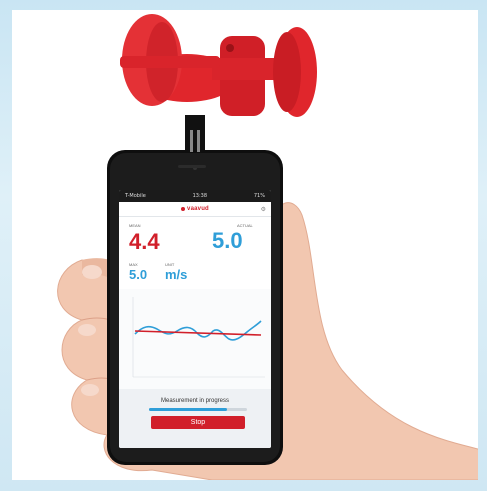 This screenshot has height=491, width=487. What do you see at coordinates (188, 409) in the screenshot?
I see `progress-fill` at bounding box center [188, 409].